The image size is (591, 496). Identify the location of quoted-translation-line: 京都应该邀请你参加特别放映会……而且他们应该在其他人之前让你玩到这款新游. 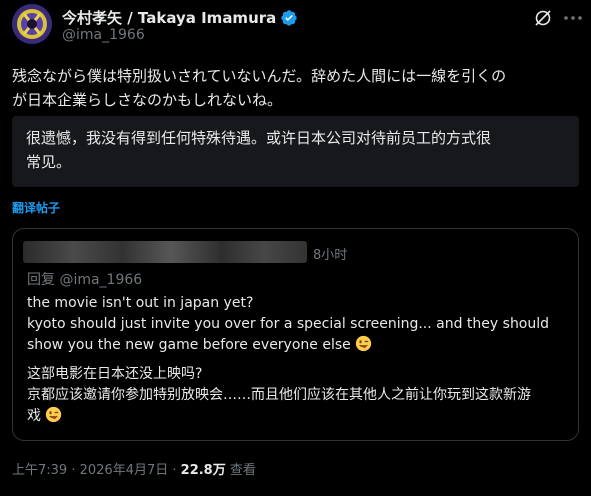
(279, 395).